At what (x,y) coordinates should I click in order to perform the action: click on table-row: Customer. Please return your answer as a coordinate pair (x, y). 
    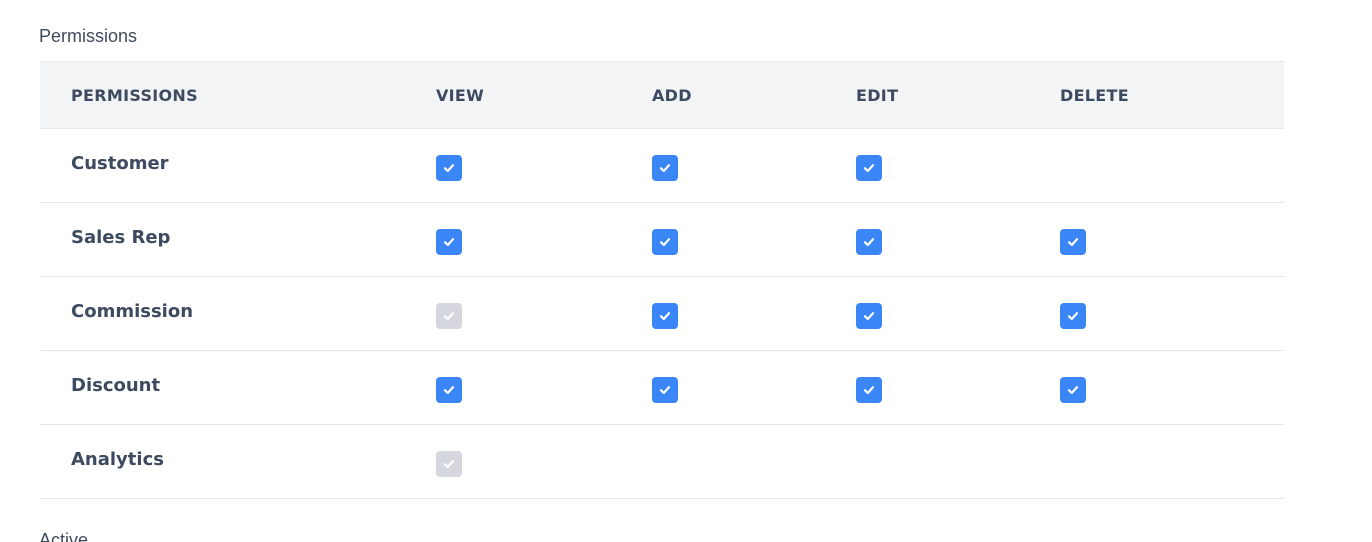
    Looking at the image, I should click on (662, 166).